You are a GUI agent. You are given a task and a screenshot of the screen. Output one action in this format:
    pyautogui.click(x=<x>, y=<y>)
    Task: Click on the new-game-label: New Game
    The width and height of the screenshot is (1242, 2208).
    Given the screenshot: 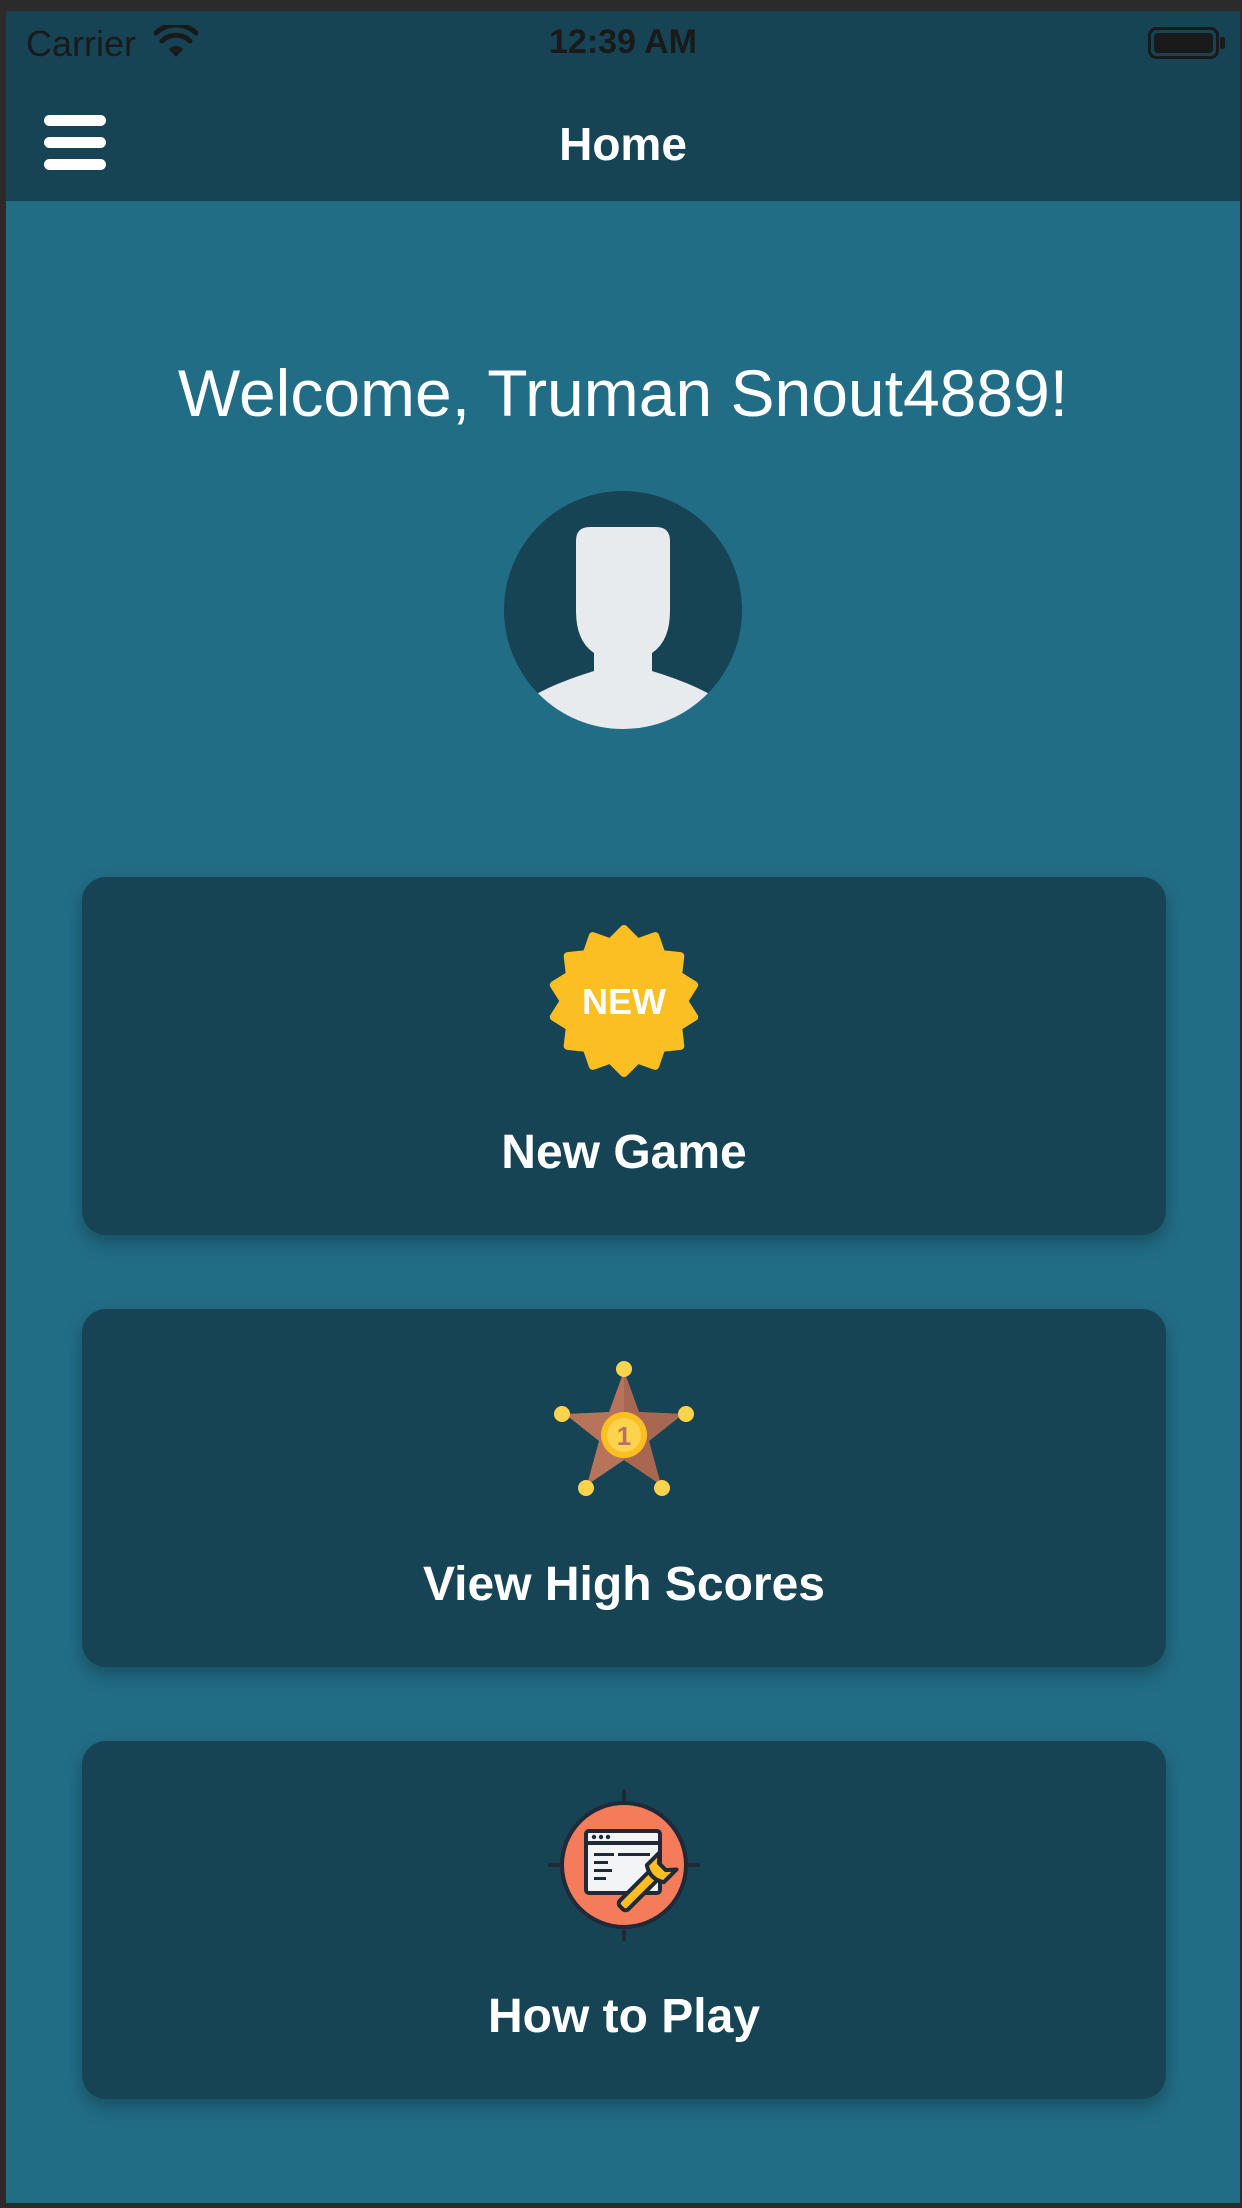 What is the action you would take?
    pyautogui.click(x=624, y=1152)
    